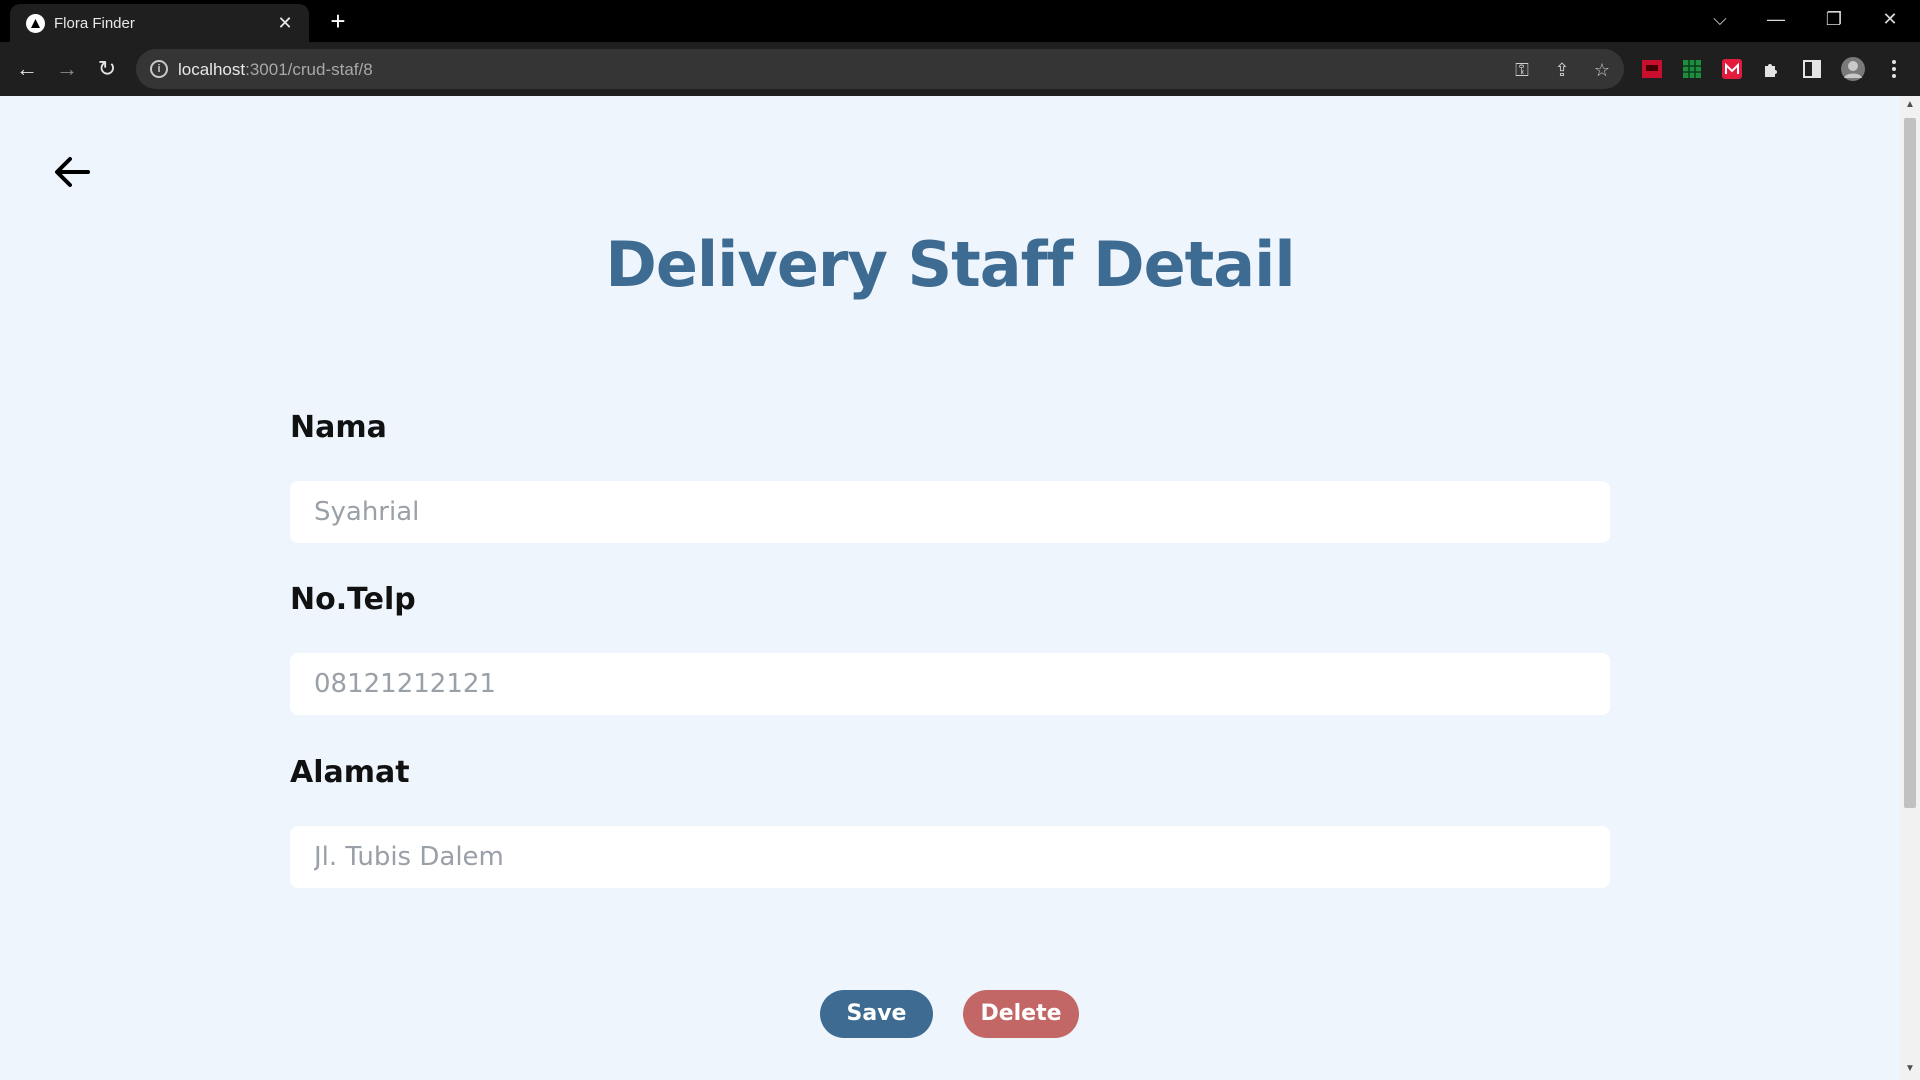 This screenshot has height=1080, width=1920. I want to click on side-panel-icon, so click(1812, 69).